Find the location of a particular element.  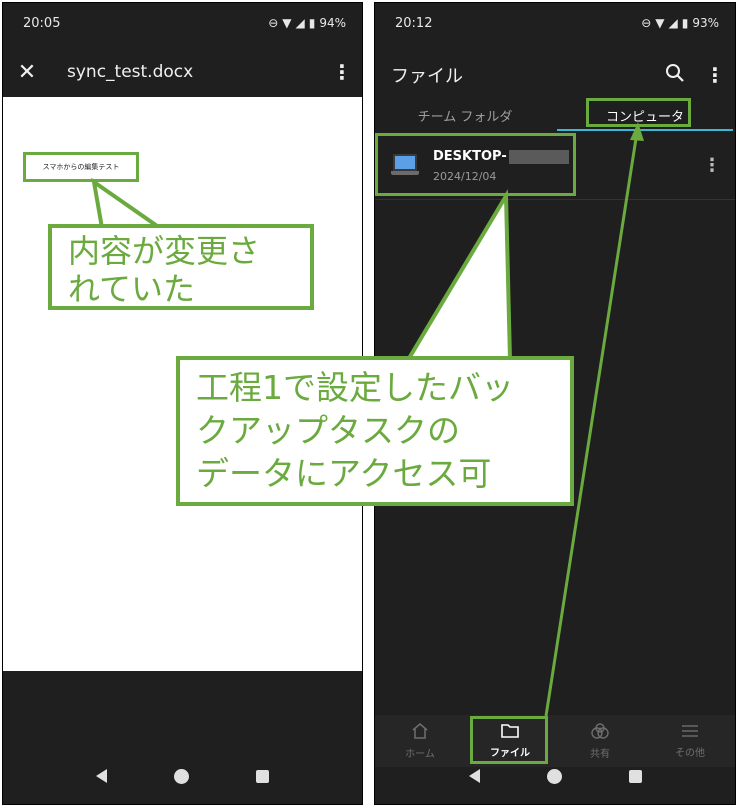

doc-title: sync_test.docx is located at coordinates (130, 72).